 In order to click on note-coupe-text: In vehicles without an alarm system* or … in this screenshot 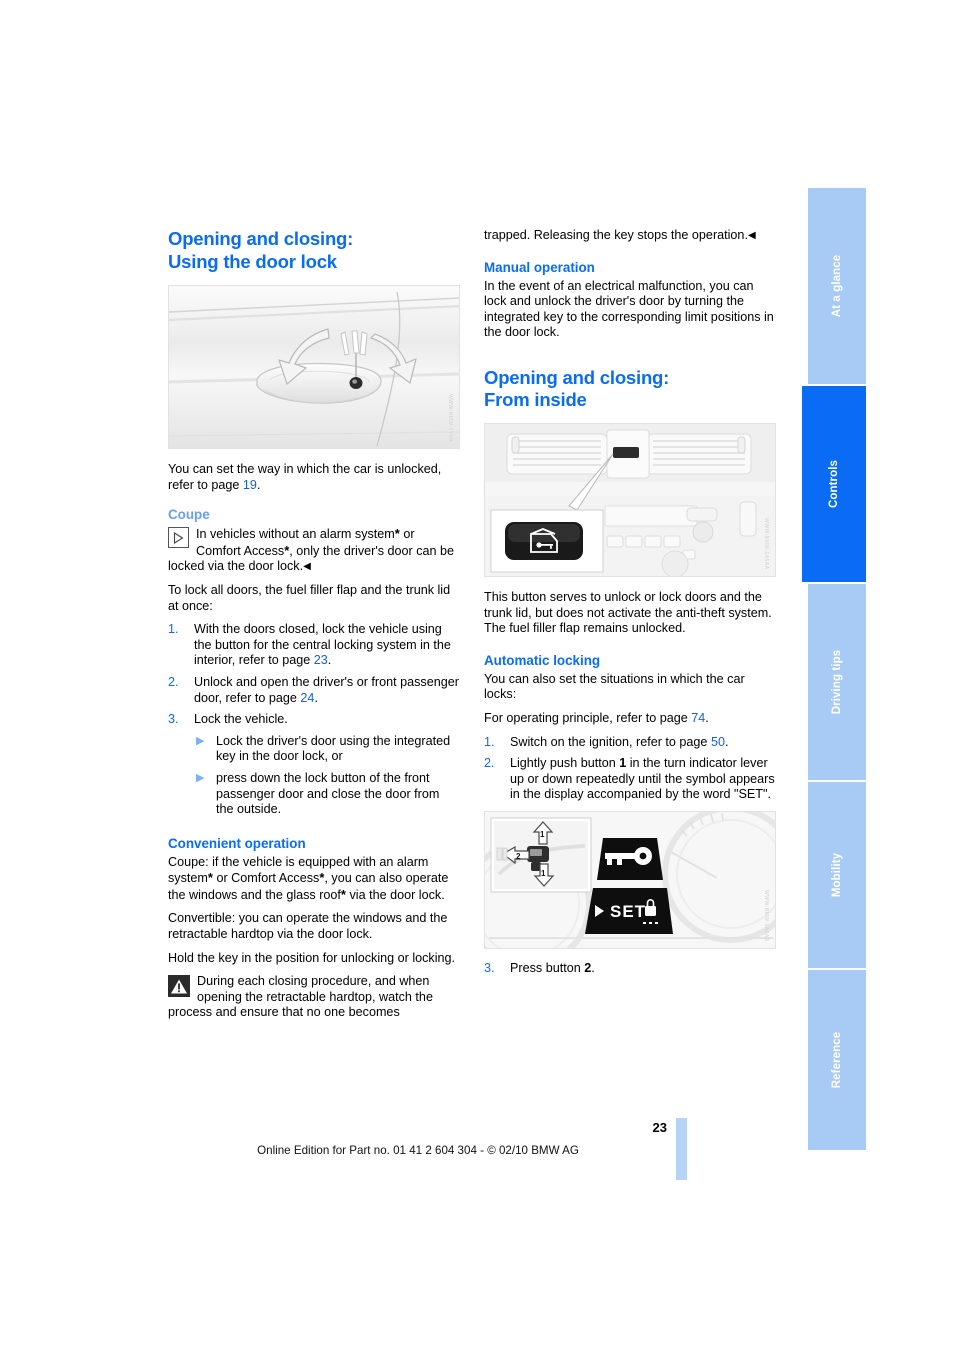, I will do `click(311, 550)`.